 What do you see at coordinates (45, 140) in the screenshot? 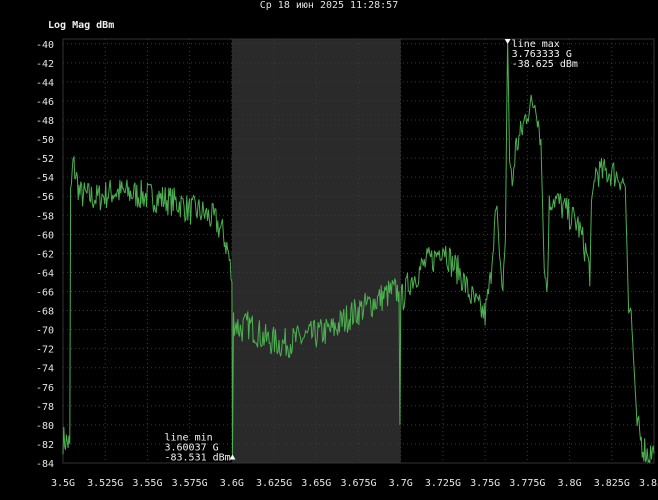
I see `y-tick-label: -50` at bounding box center [45, 140].